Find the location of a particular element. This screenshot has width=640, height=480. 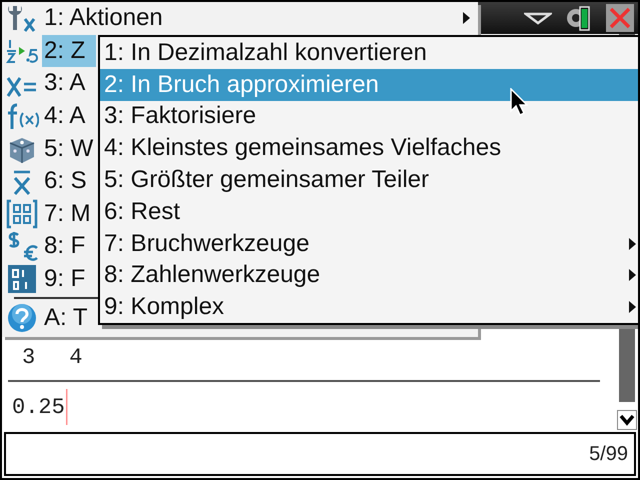

history-count: 5/99 is located at coordinates (608, 454).